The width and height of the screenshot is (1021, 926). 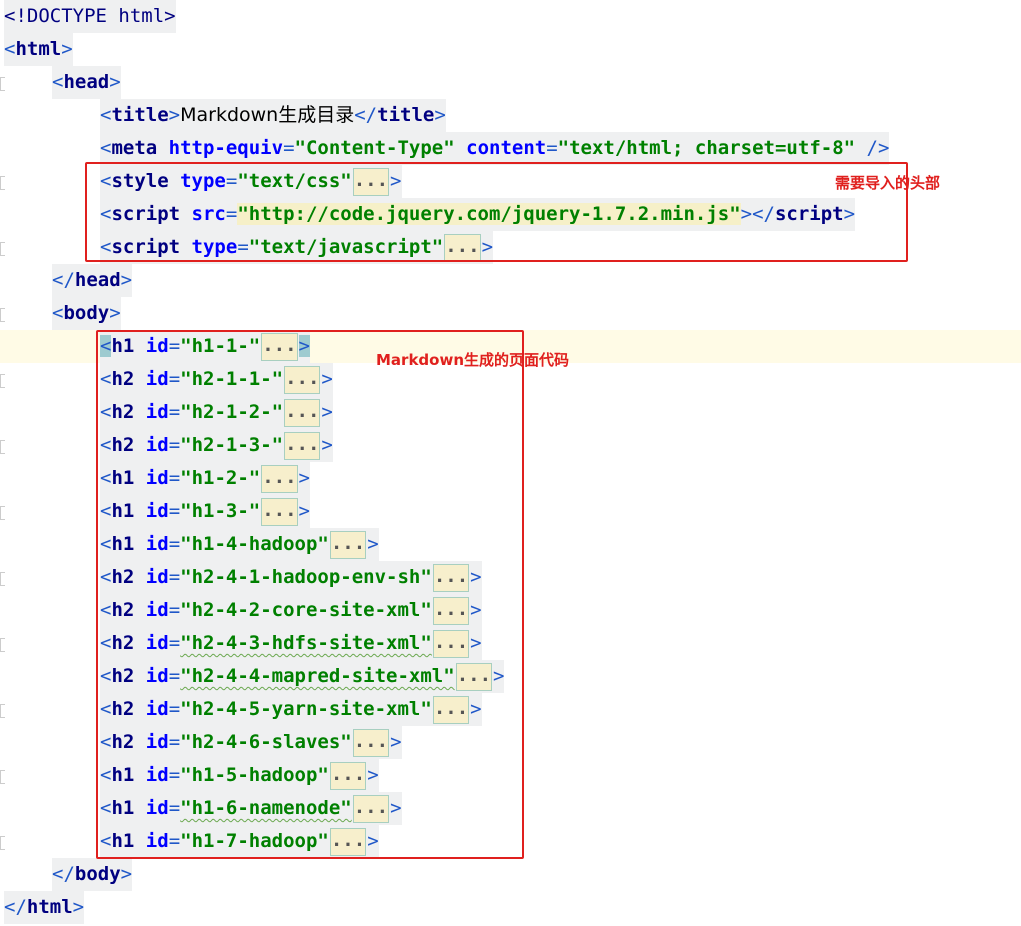 What do you see at coordinates (510, 115) in the screenshot?
I see `code-line-title: <title>Markdown生成目录</title>` at bounding box center [510, 115].